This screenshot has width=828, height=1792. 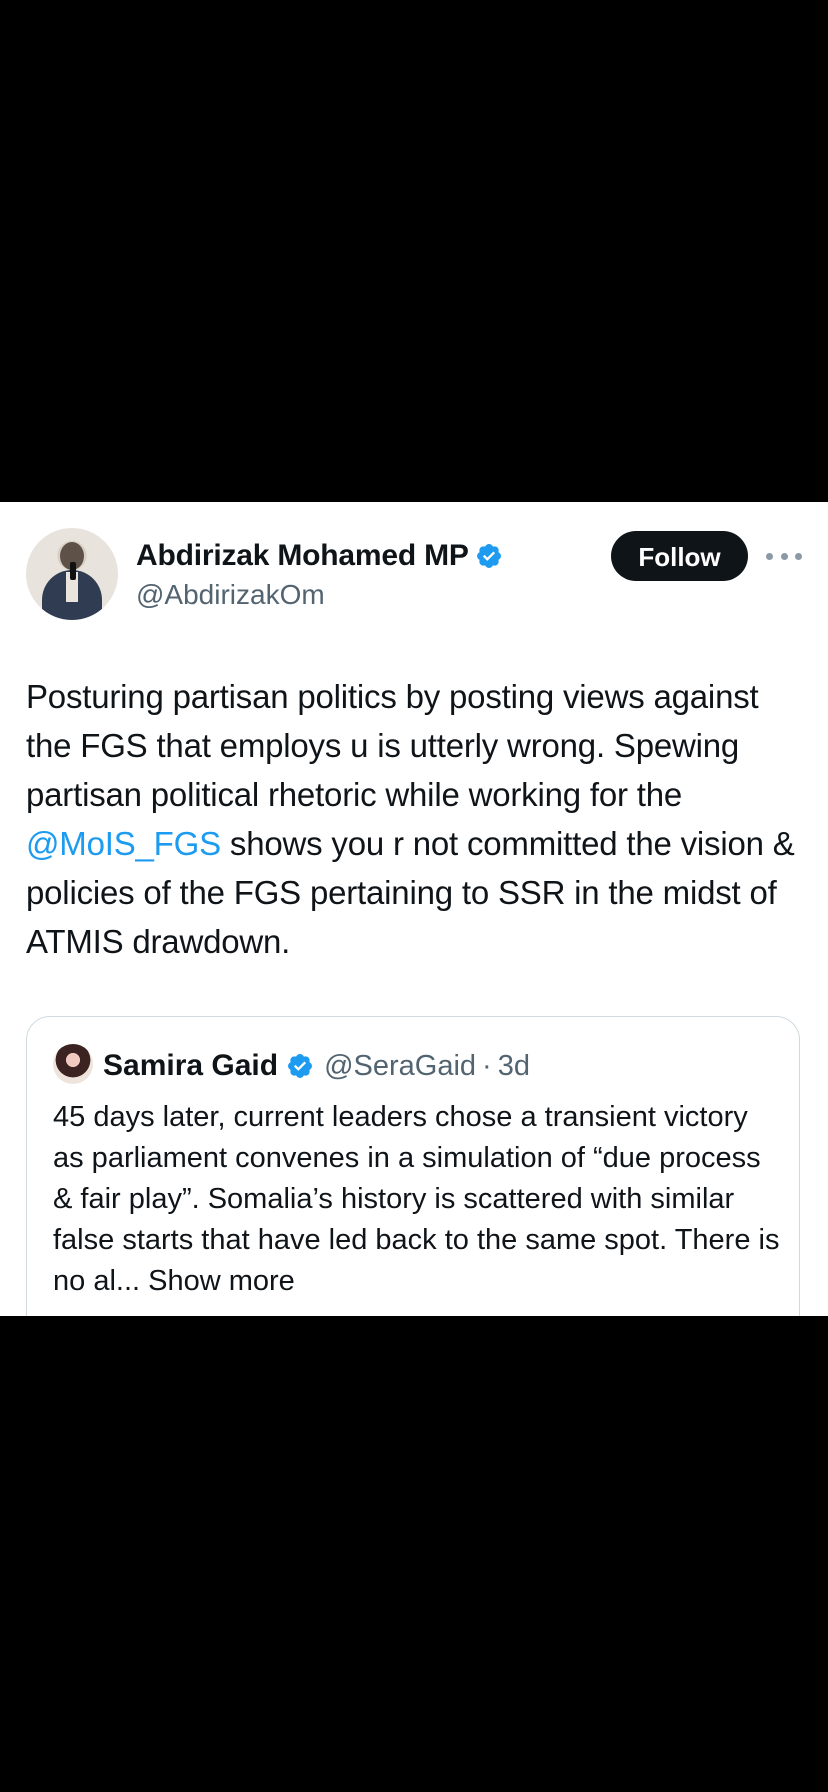 What do you see at coordinates (123, 843) in the screenshot?
I see `mention-link: @MoIS_FGS` at bounding box center [123, 843].